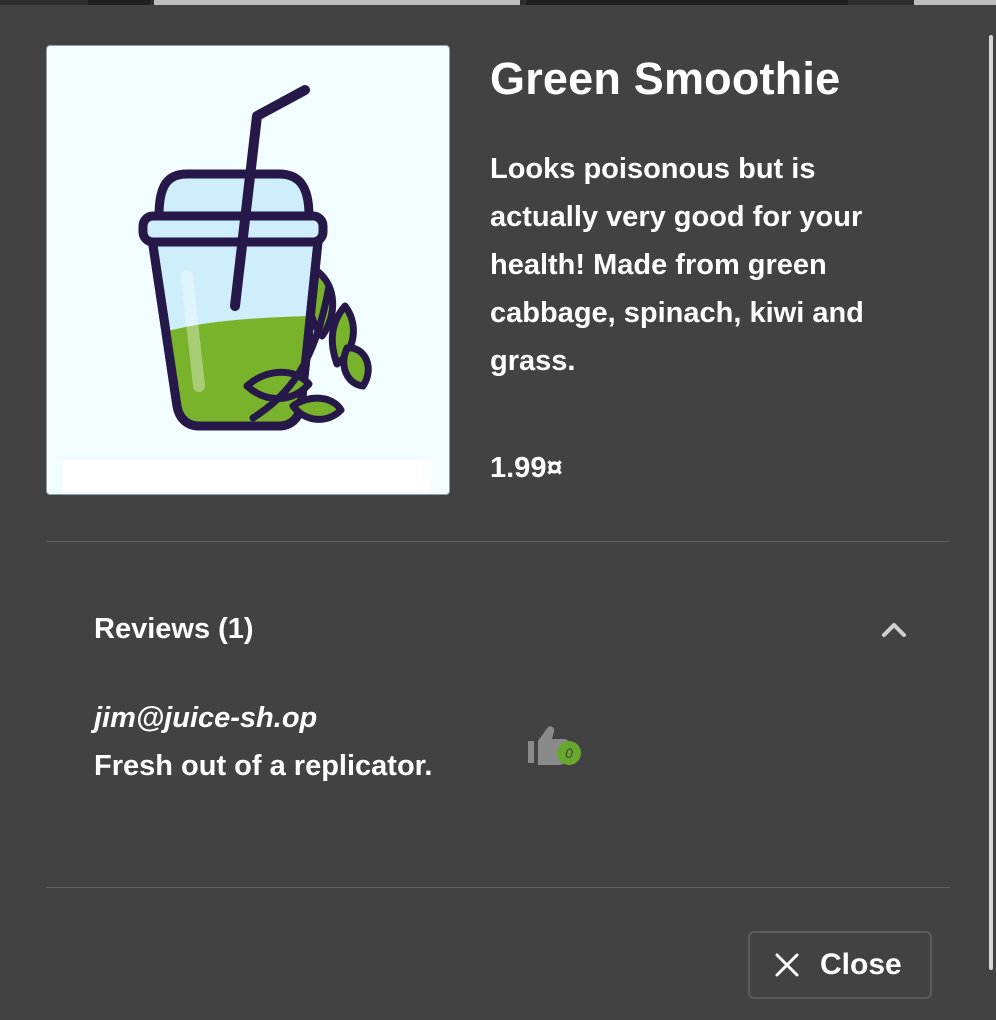 This screenshot has width=996, height=1020. What do you see at coordinates (526, 468) in the screenshot?
I see `product-price: 1.99¤` at bounding box center [526, 468].